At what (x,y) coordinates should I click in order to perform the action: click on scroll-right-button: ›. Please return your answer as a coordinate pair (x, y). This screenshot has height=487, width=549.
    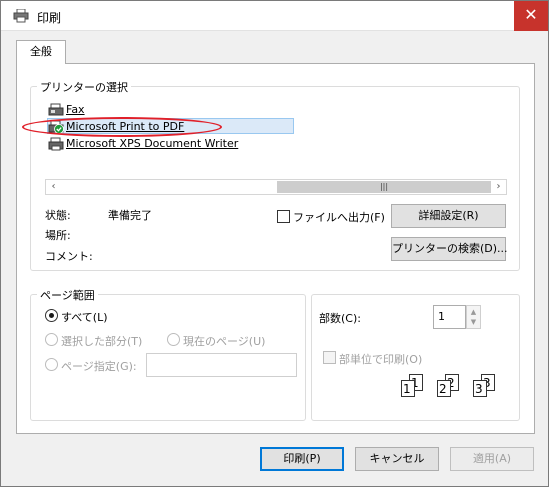
    Looking at the image, I should click on (498, 187).